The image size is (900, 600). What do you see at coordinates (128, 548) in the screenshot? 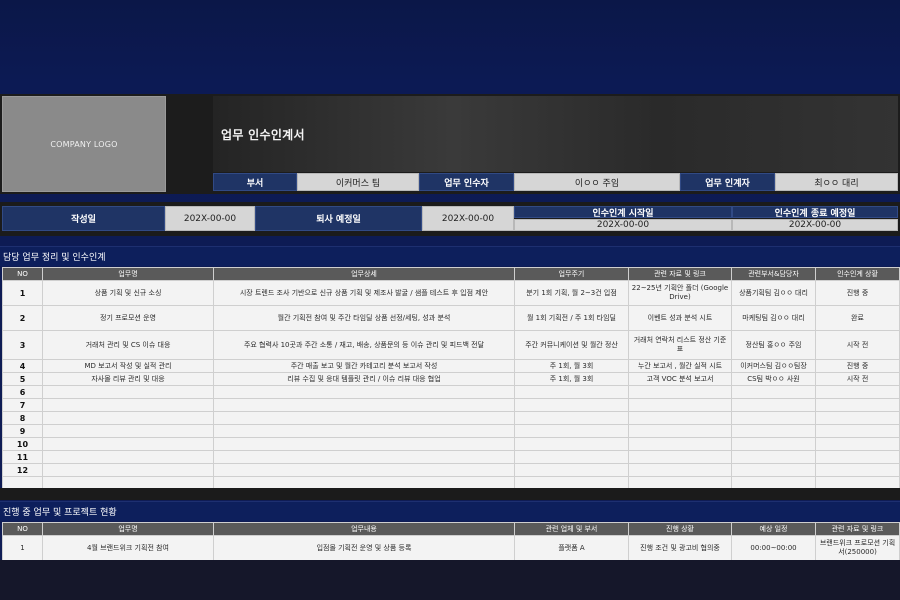
I see `row-task-name: 4월 브랜드위크 기획전 참여` at bounding box center [128, 548].